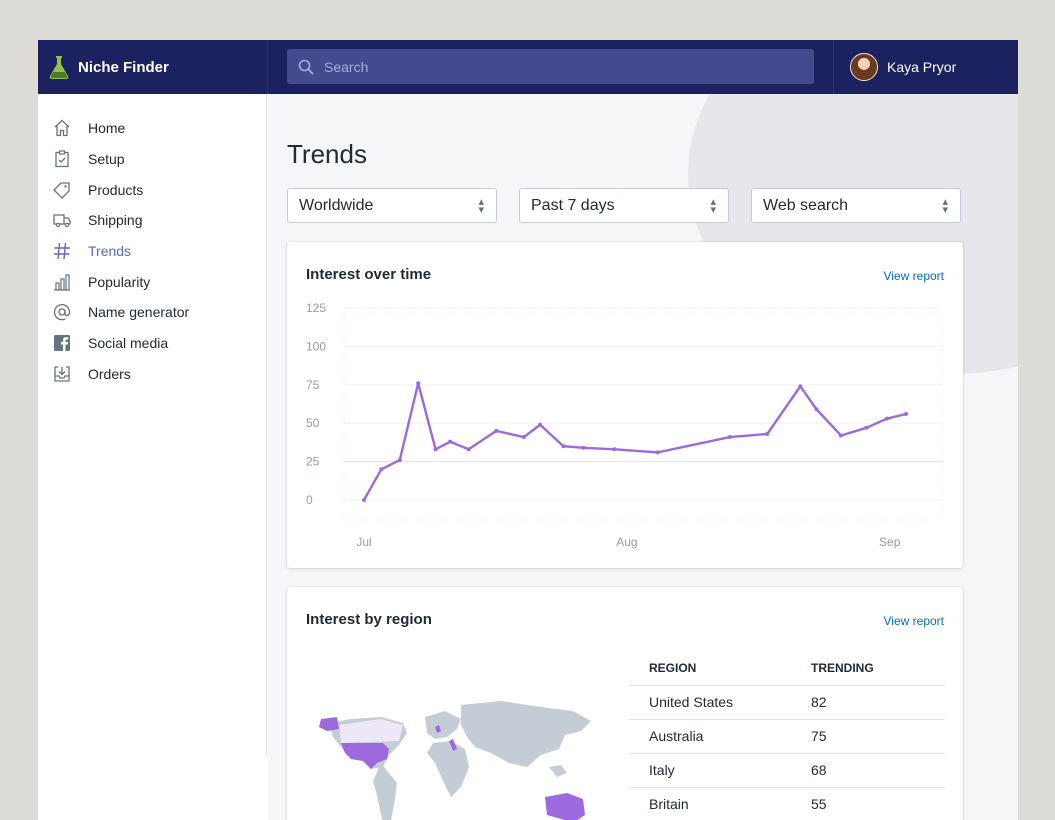 This screenshot has width=1055, height=820. I want to click on table-row: United States 82, so click(787, 702).